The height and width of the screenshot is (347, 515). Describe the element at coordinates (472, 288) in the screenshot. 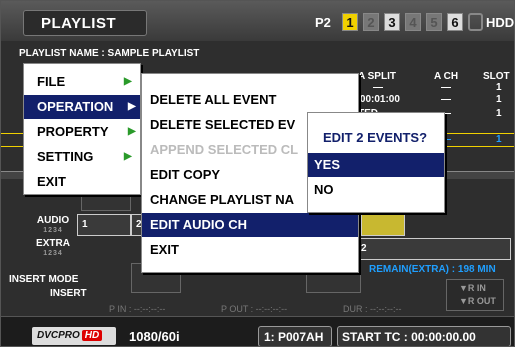

I see `r-in-label: ▼R IN` at that location.